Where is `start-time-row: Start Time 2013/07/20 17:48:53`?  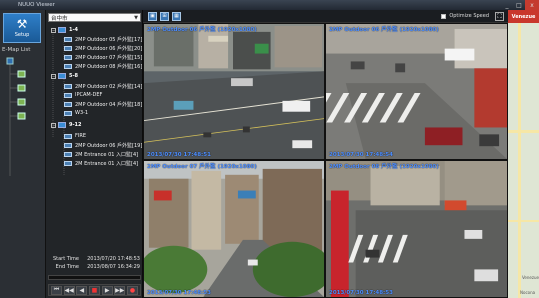
start-time-row: Start Time 2013/07/20 17:48:53 is located at coordinates (94, 259).